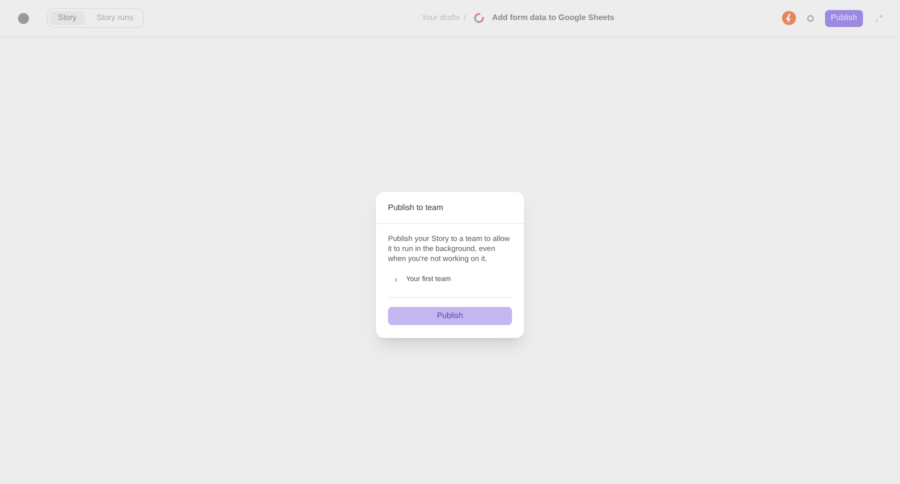 This screenshot has width=900, height=484. What do you see at coordinates (115, 18) in the screenshot?
I see `tab: Story runs` at bounding box center [115, 18].